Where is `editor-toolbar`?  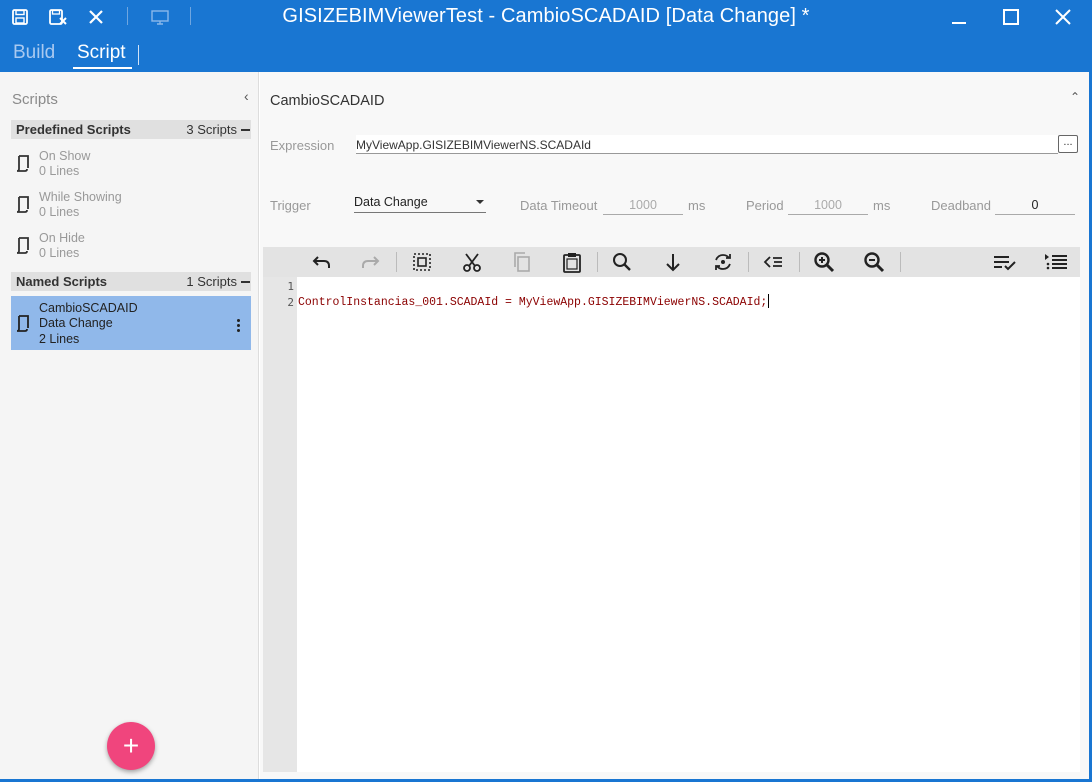 editor-toolbar is located at coordinates (671, 262).